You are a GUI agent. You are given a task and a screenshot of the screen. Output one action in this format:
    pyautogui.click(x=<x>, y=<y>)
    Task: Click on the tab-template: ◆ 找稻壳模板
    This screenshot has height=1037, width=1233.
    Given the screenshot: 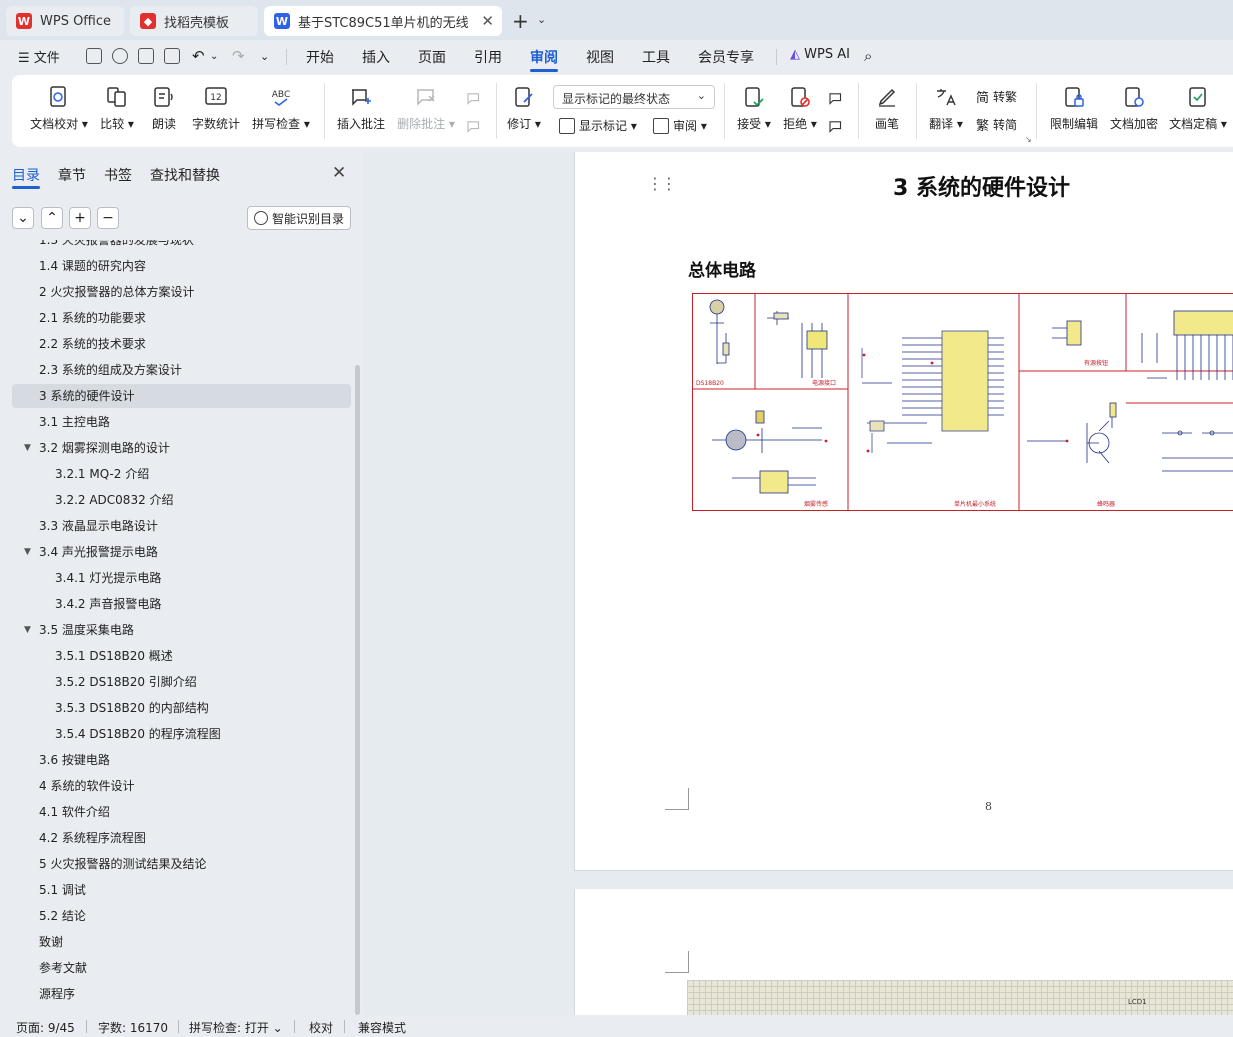 What is the action you would take?
    pyautogui.click(x=194, y=21)
    